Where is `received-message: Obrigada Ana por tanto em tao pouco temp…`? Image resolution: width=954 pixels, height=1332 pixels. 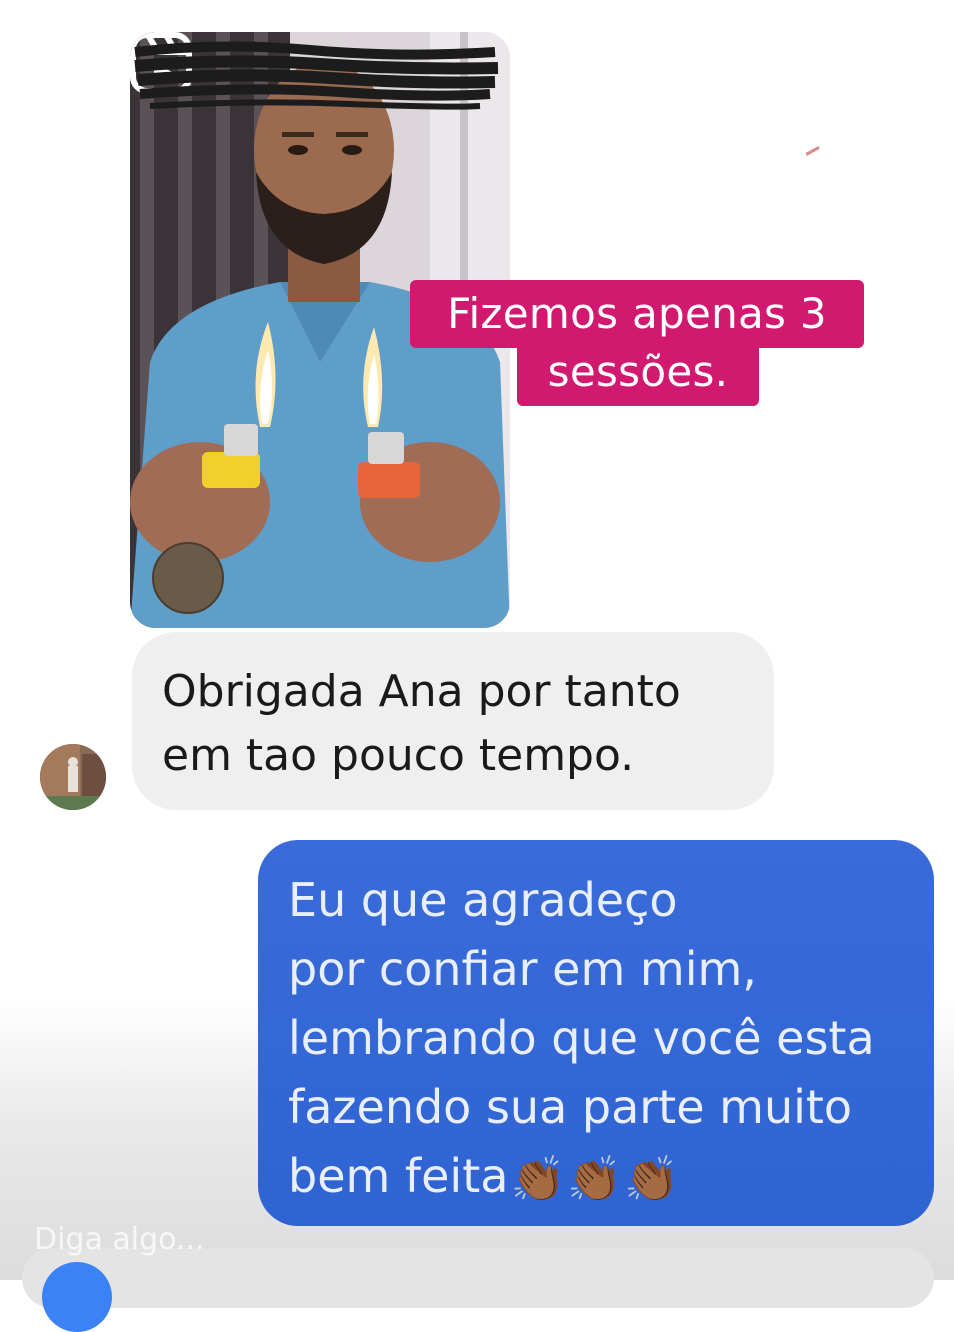
received-message: Obrigada Ana por tanto em tao pouco temp… is located at coordinates (453, 721).